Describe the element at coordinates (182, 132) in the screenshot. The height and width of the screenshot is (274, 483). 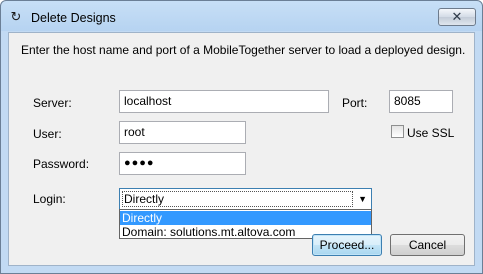
I see `user-input: root` at that location.